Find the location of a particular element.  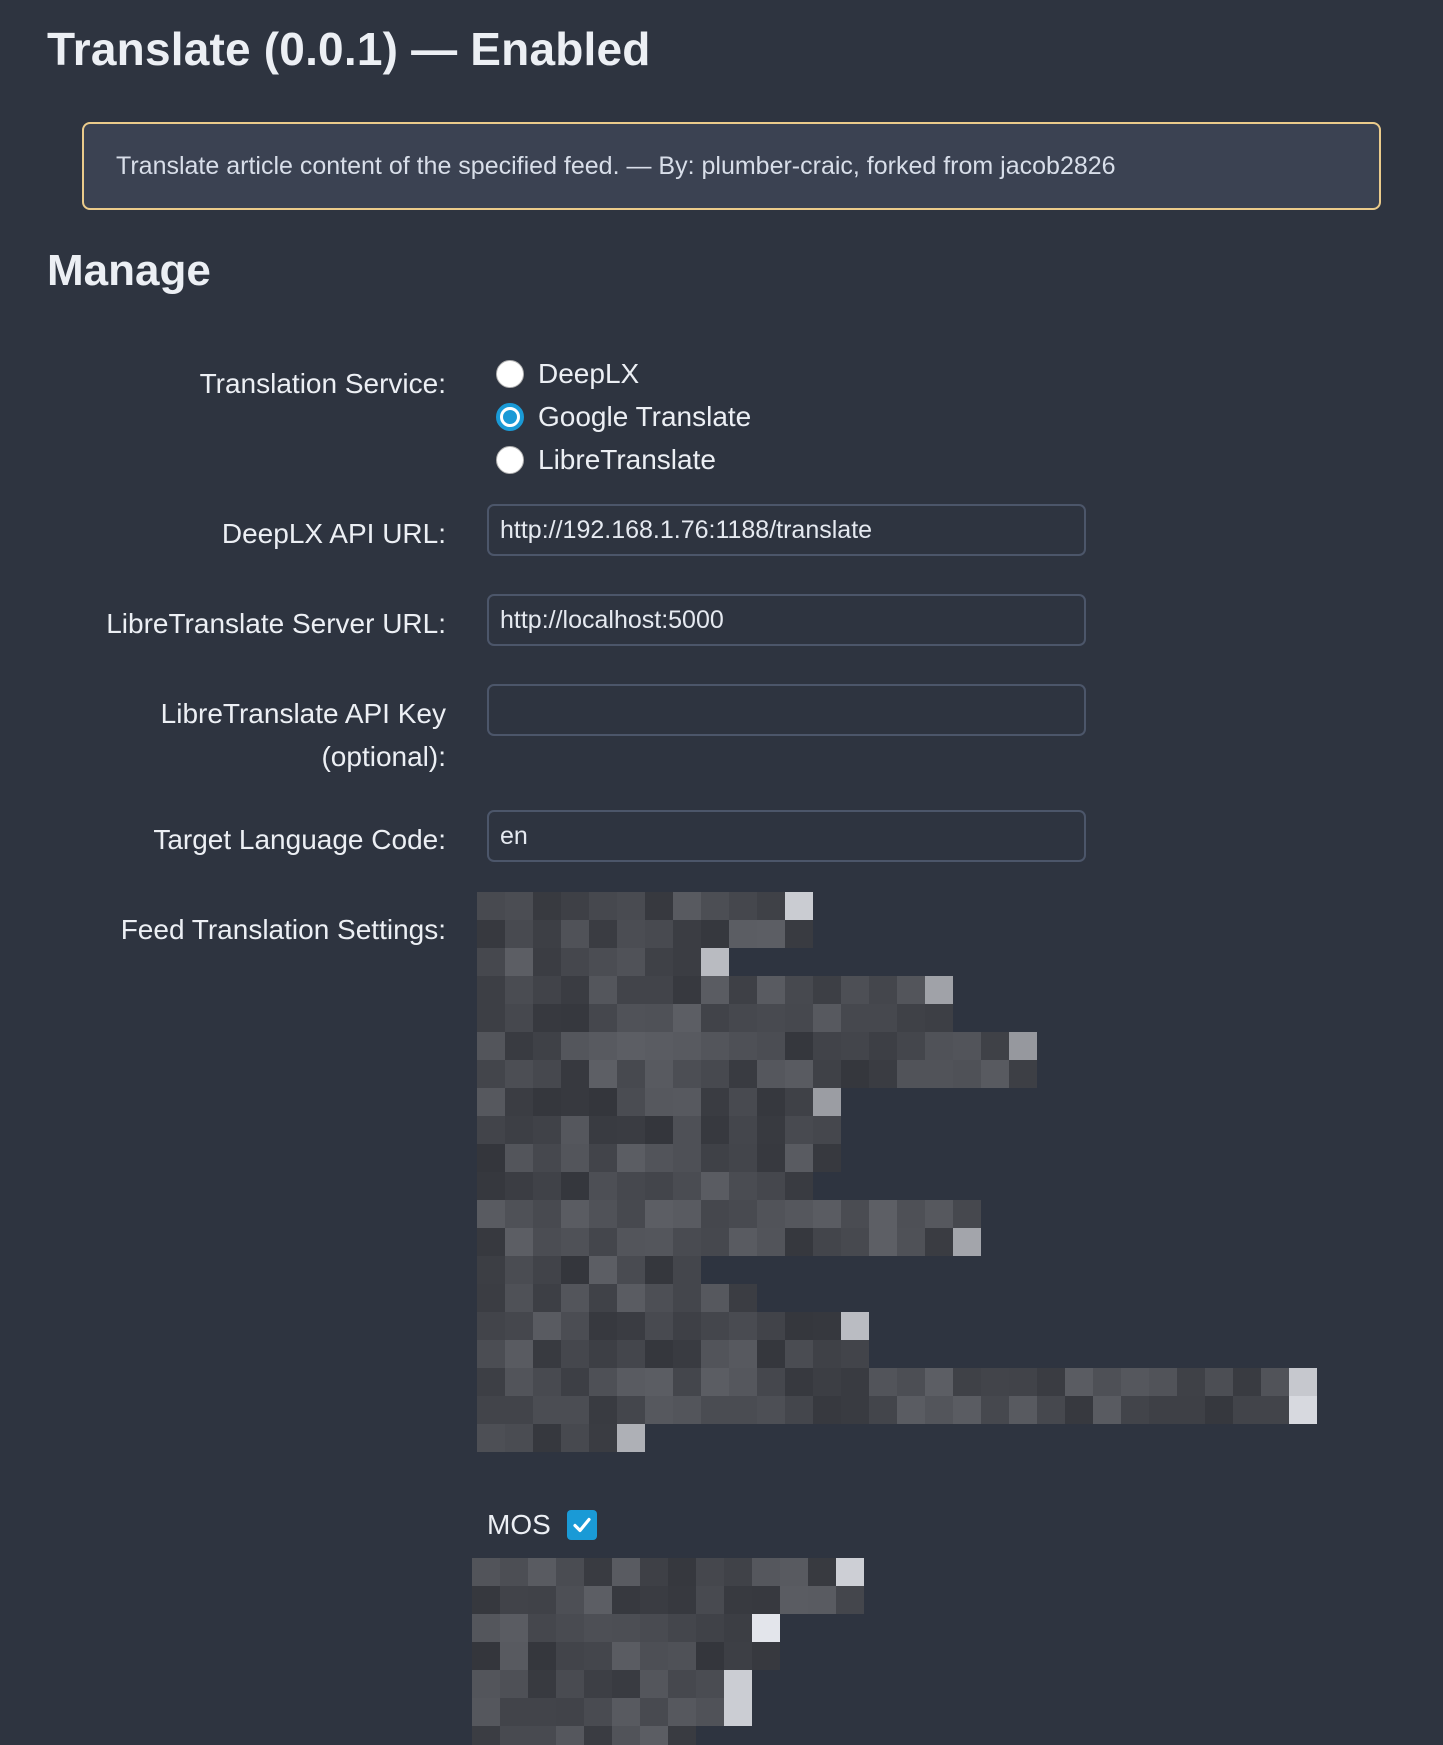

radio-option-libretranslate: LibreTranslate is located at coordinates (606, 460).